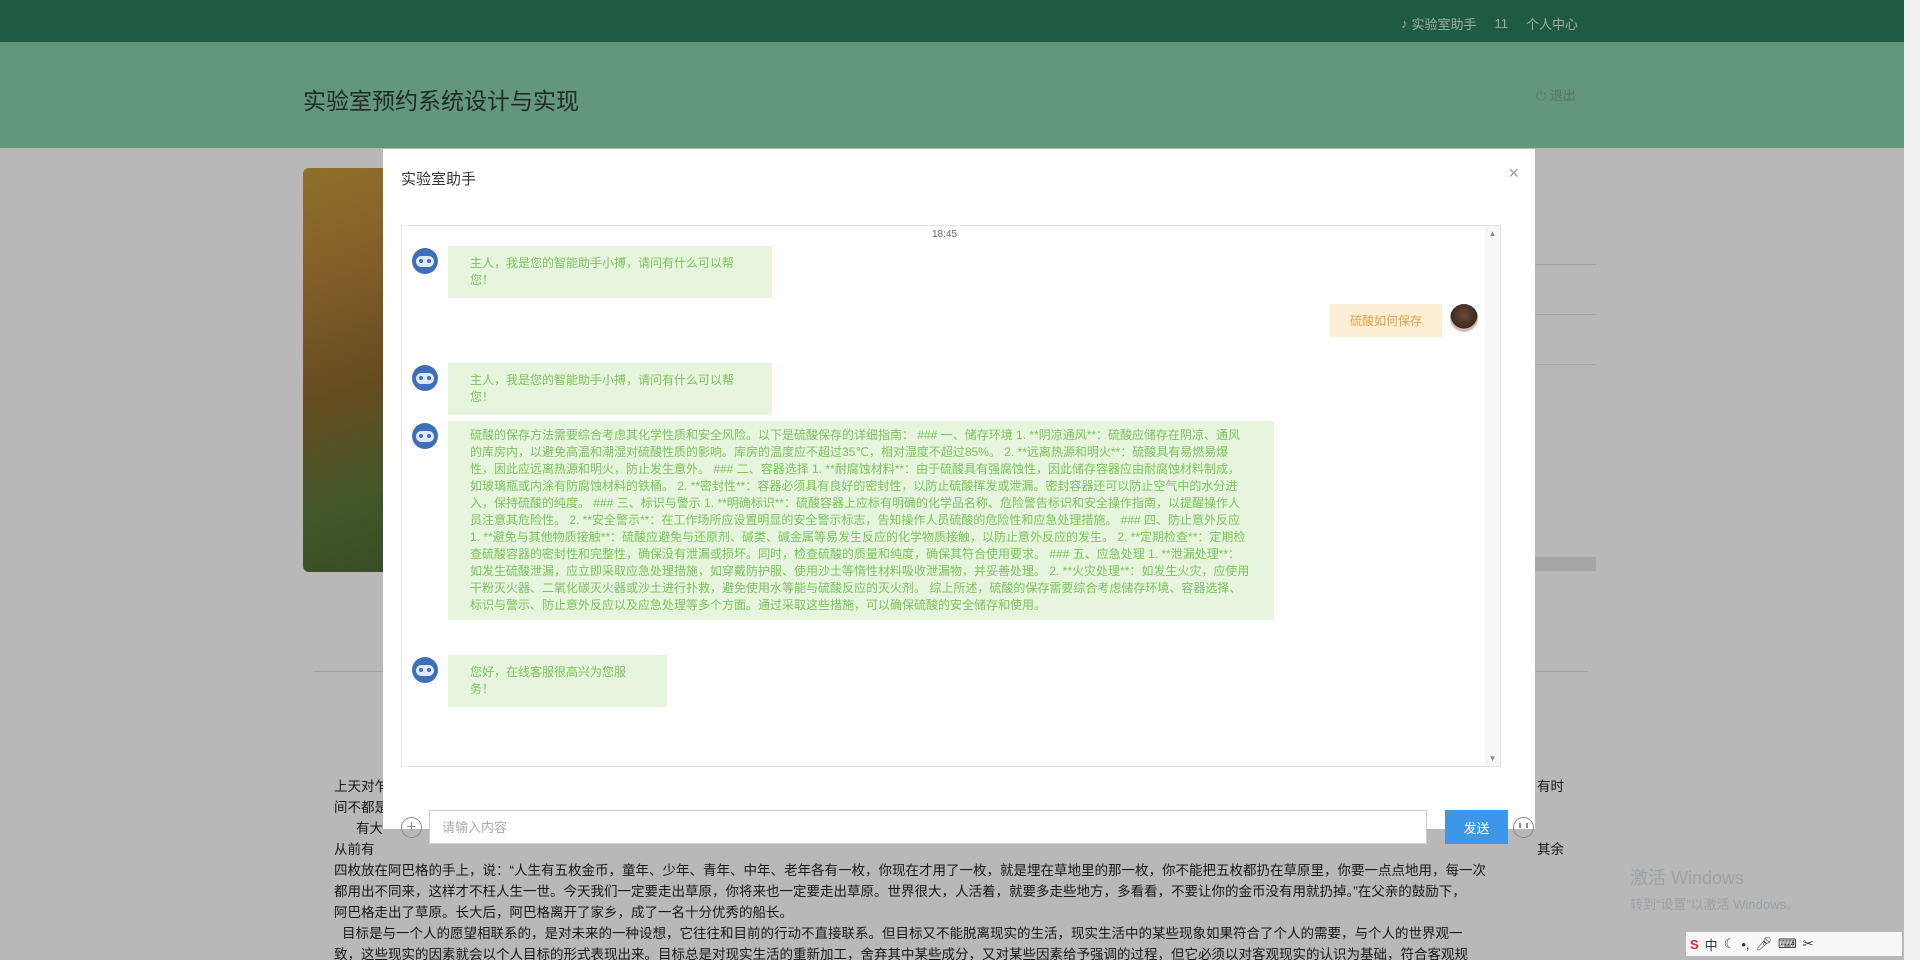 This screenshot has width=1920, height=960. What do you see at coordinates (1912, 480) in the screenshot?
I see `page-scrollbar` at bounding box center [1912, 480].